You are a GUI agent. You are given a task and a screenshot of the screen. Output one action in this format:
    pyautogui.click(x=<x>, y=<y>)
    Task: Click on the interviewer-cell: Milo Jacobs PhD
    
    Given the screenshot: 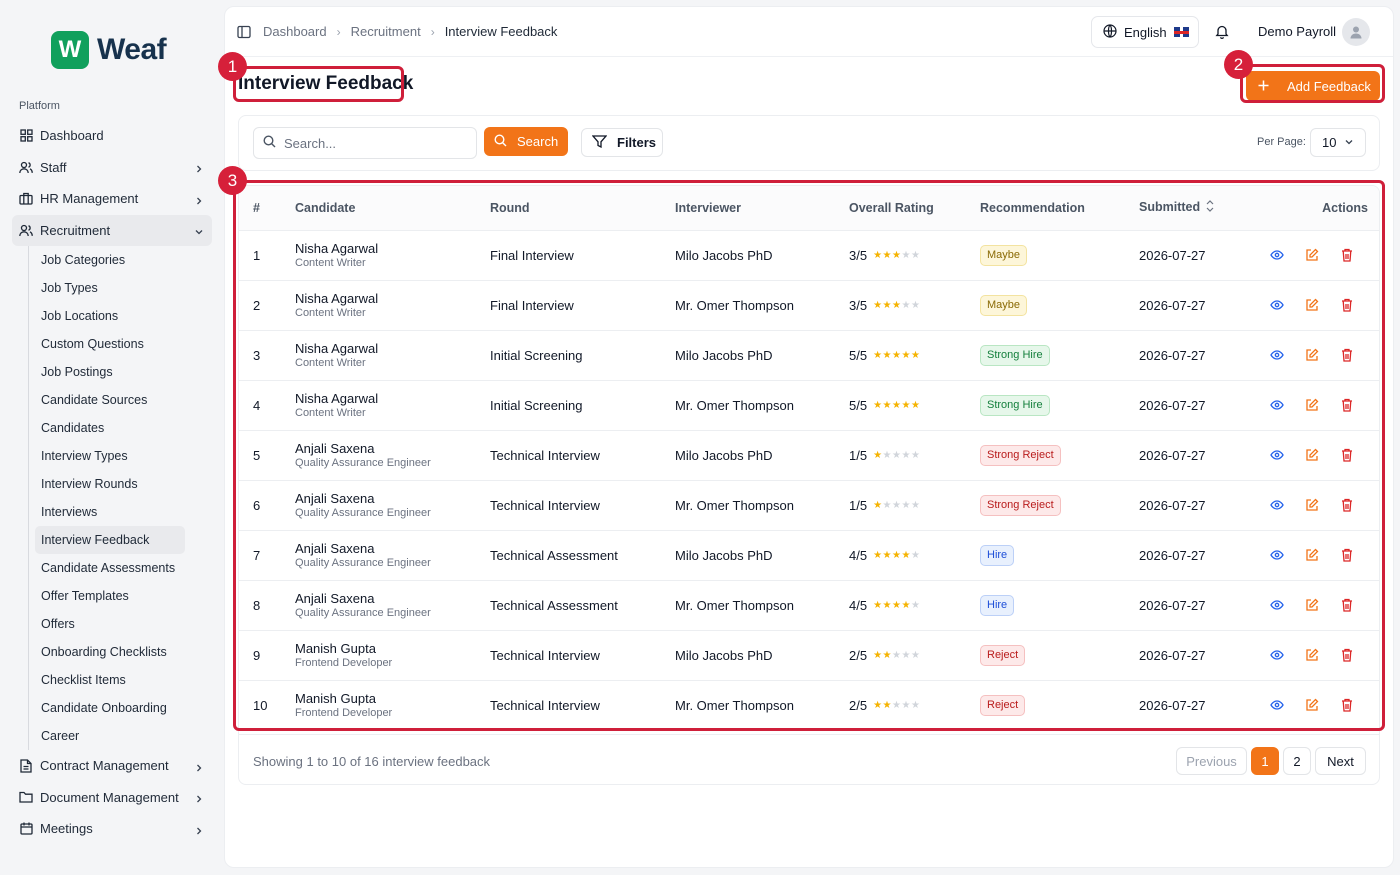 What is the action you would take?
    pyautogui.click(x=724, y=555)
    